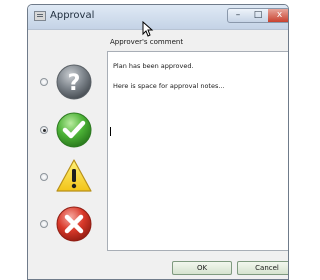 This screenshot has height=280, width=320. I want to click on check-icon, so click(74, 130).